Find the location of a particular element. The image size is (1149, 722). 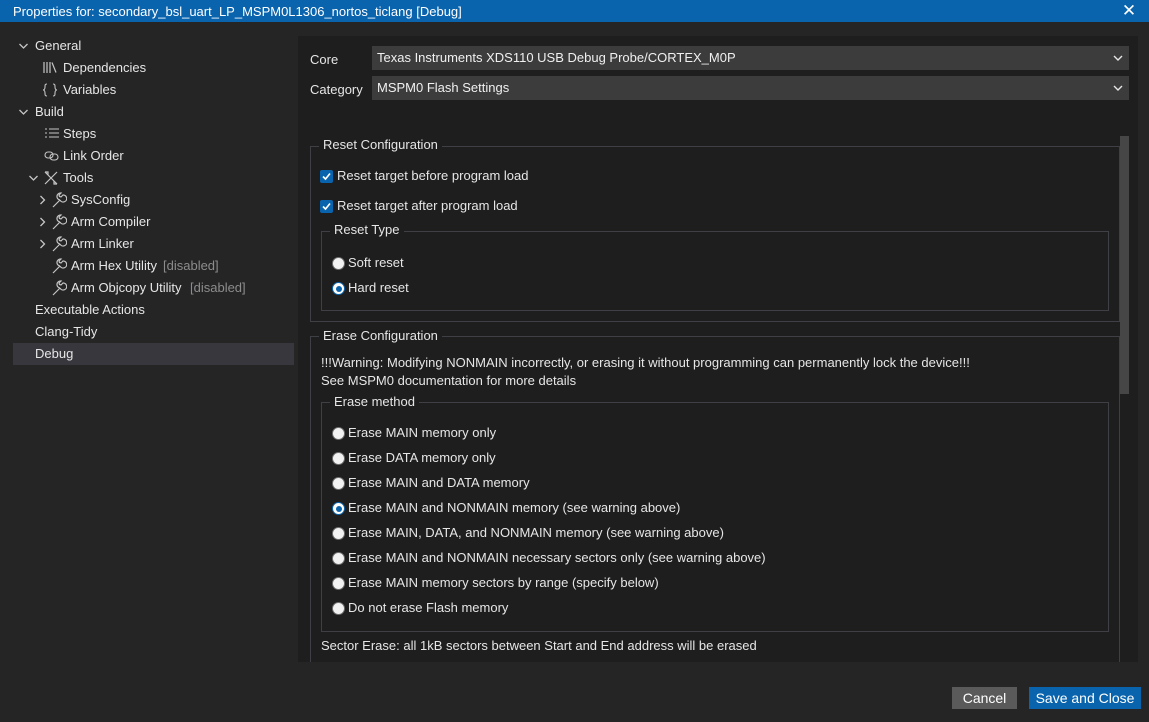

tree-item-steps: Steps is located at coordinates (153, 134).